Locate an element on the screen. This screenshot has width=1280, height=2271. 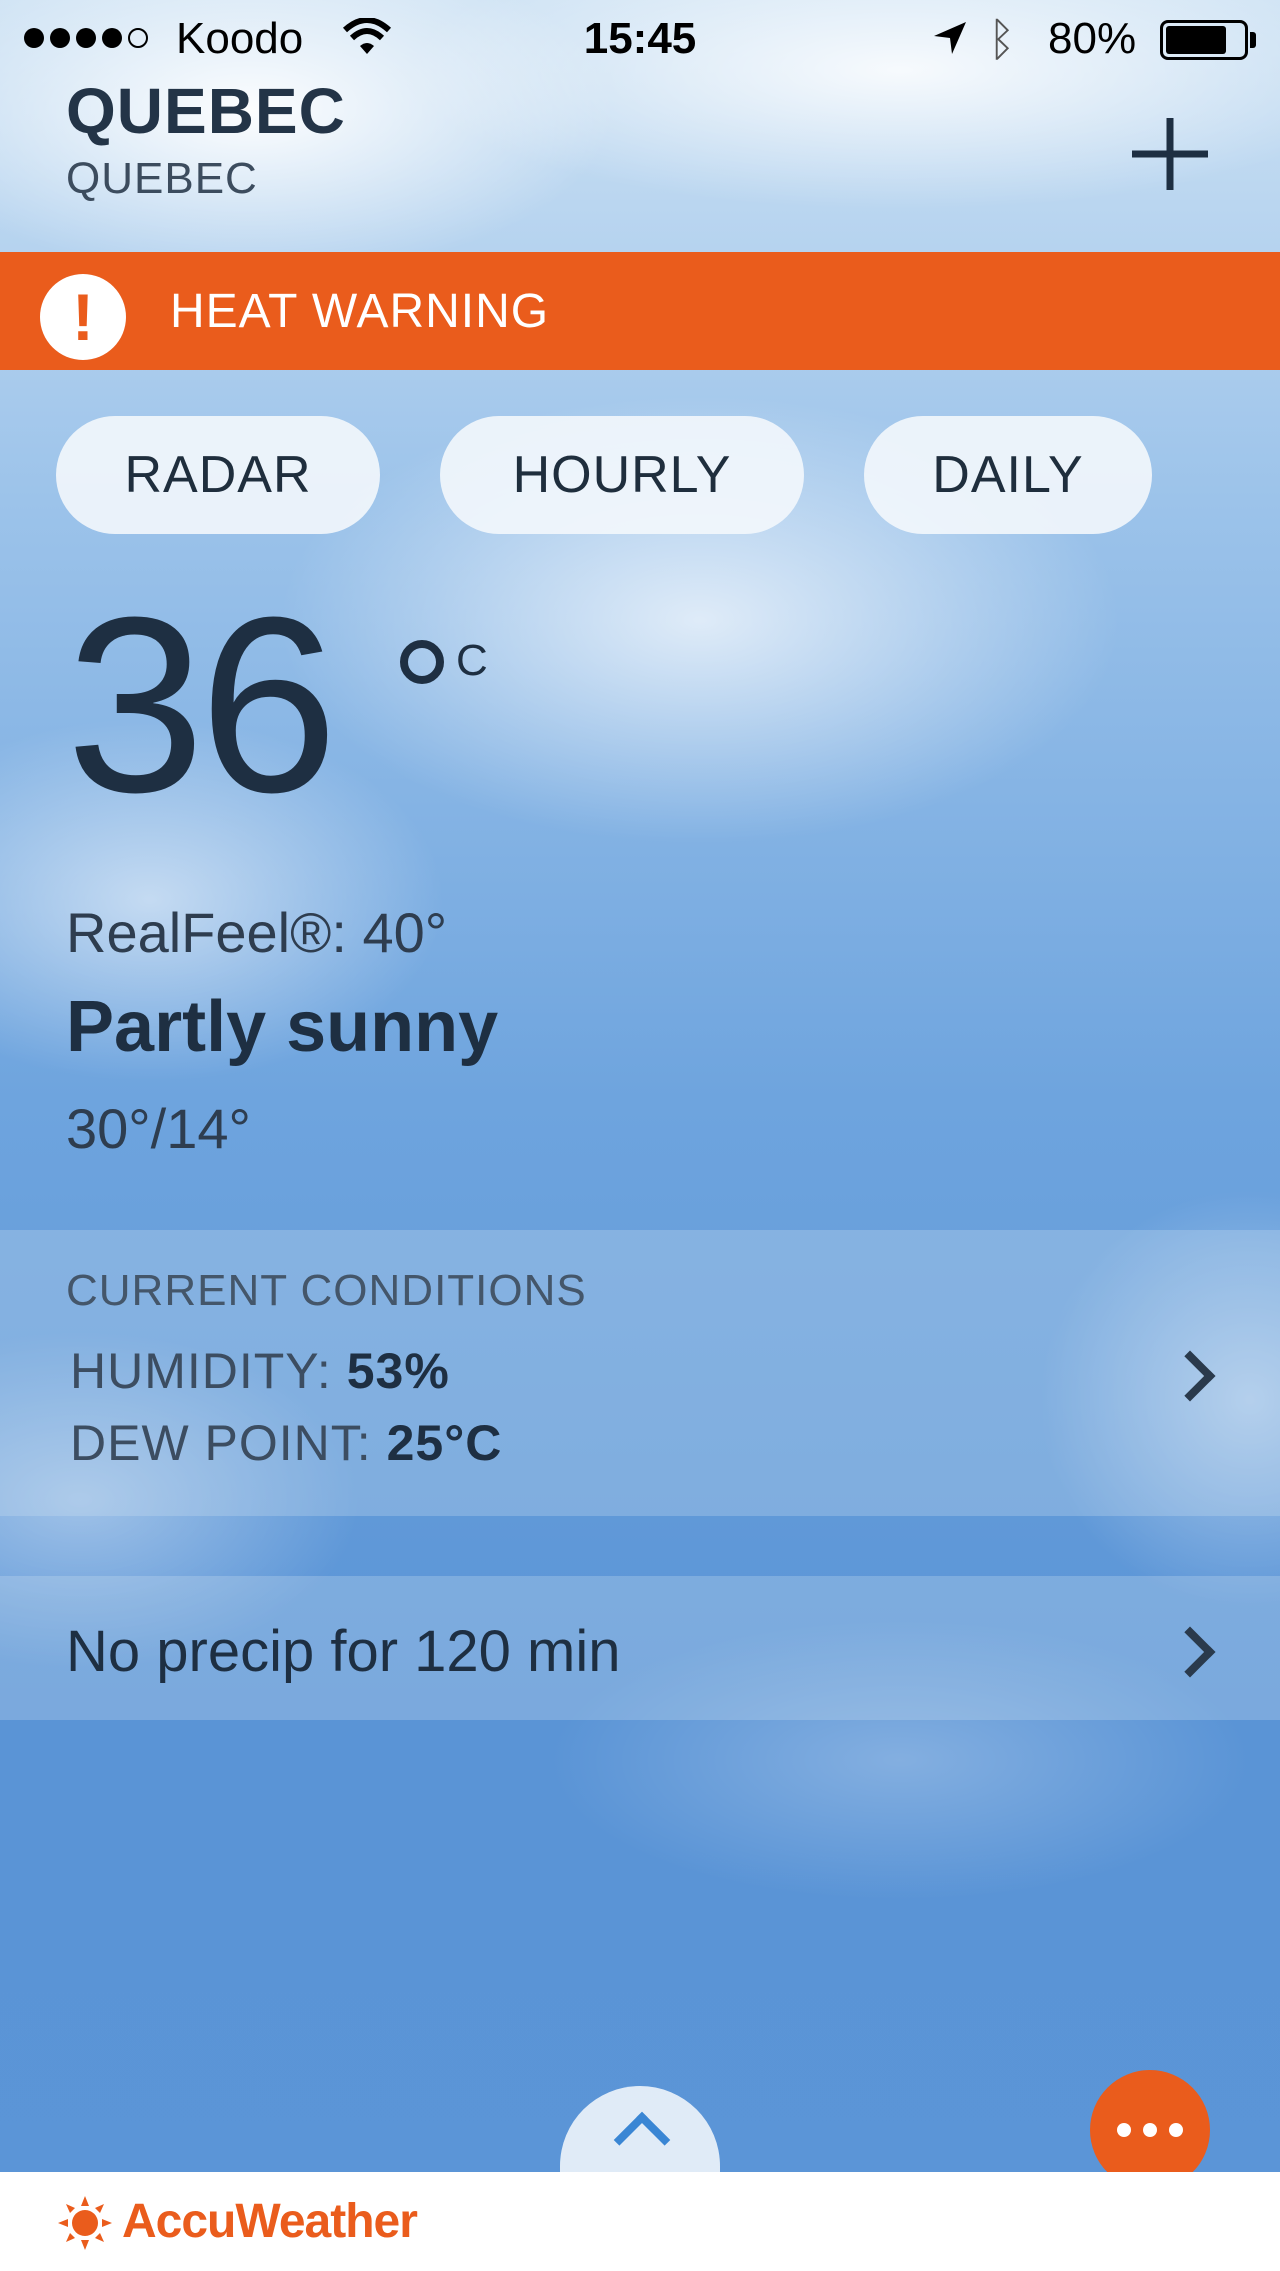
status-bar: Koodo 15:45 ᛒ 80% is located at coordinates (640, 41).